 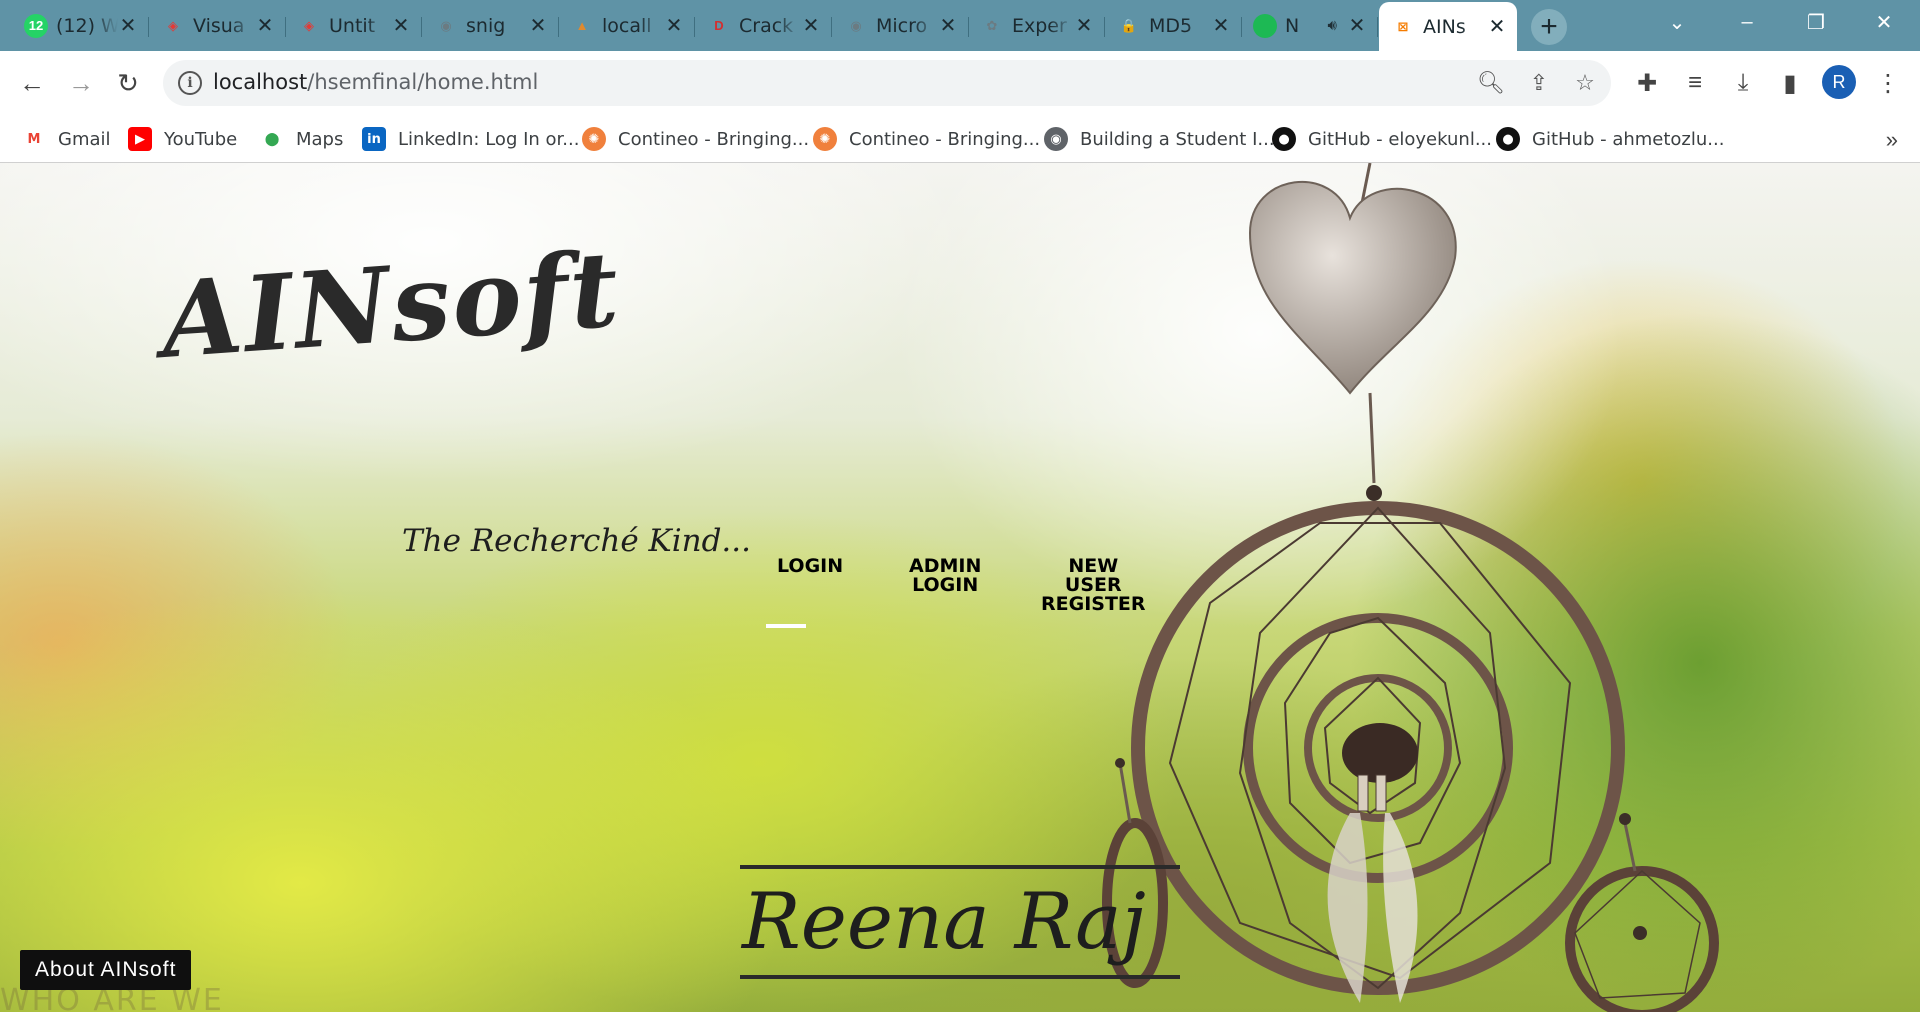 What do you see at coordinates (1539, 83) in the screenshot?
I see `share-icon: ⇪` at bounding box center [1539, 83].